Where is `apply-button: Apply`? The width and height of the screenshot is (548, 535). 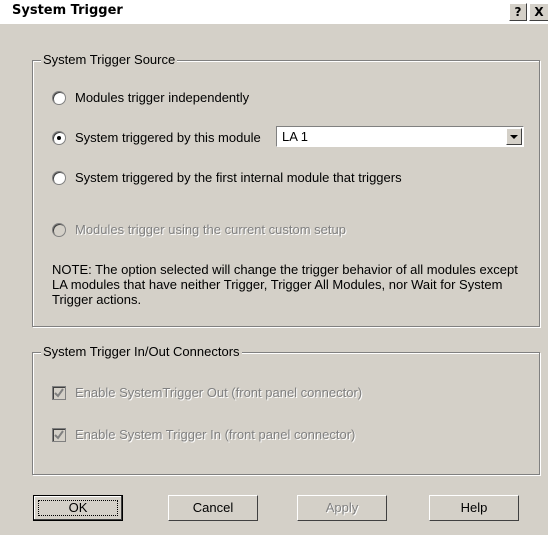 apply-button: Apply is located at coordinates (342, 508).